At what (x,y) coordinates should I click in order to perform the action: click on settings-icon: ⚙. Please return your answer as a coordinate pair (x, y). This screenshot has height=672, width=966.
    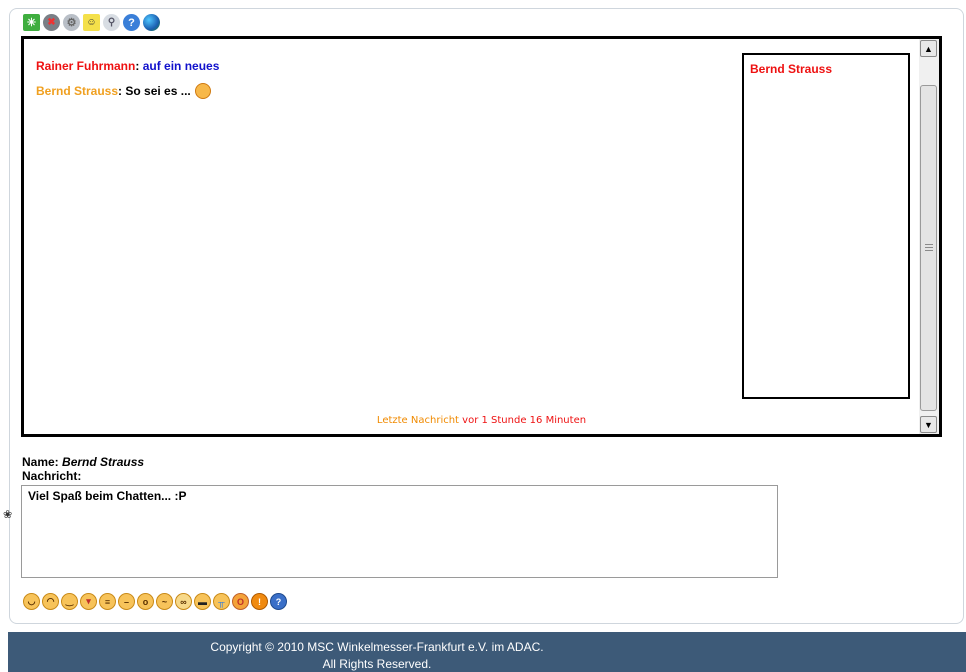
    Looking at the image, I should click on (71, 22).